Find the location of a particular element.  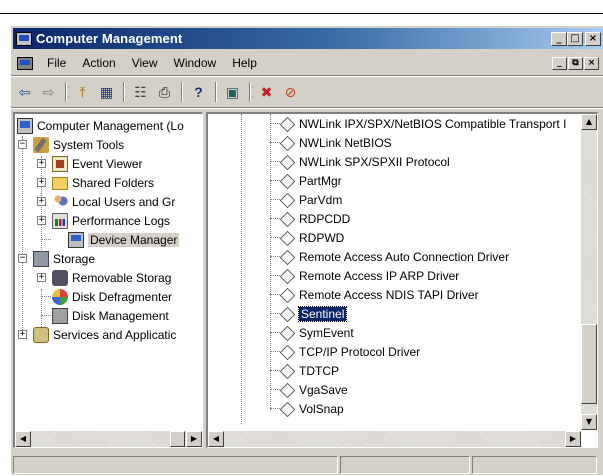

tree-item-label: System Tools is located at coordinates (89, 144).